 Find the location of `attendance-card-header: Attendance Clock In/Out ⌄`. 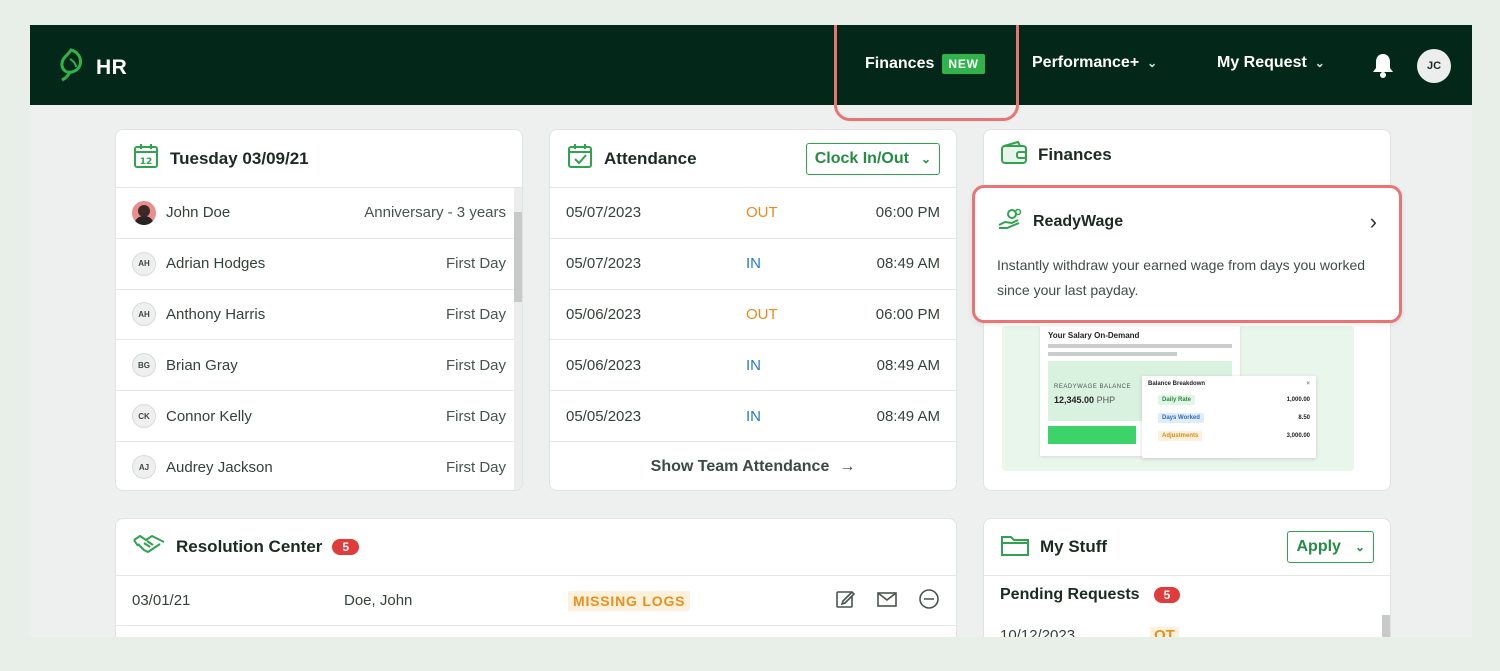

attendance-card-header: Attendance Clock In/Out ⌄ is located at coordinates (753, 159).